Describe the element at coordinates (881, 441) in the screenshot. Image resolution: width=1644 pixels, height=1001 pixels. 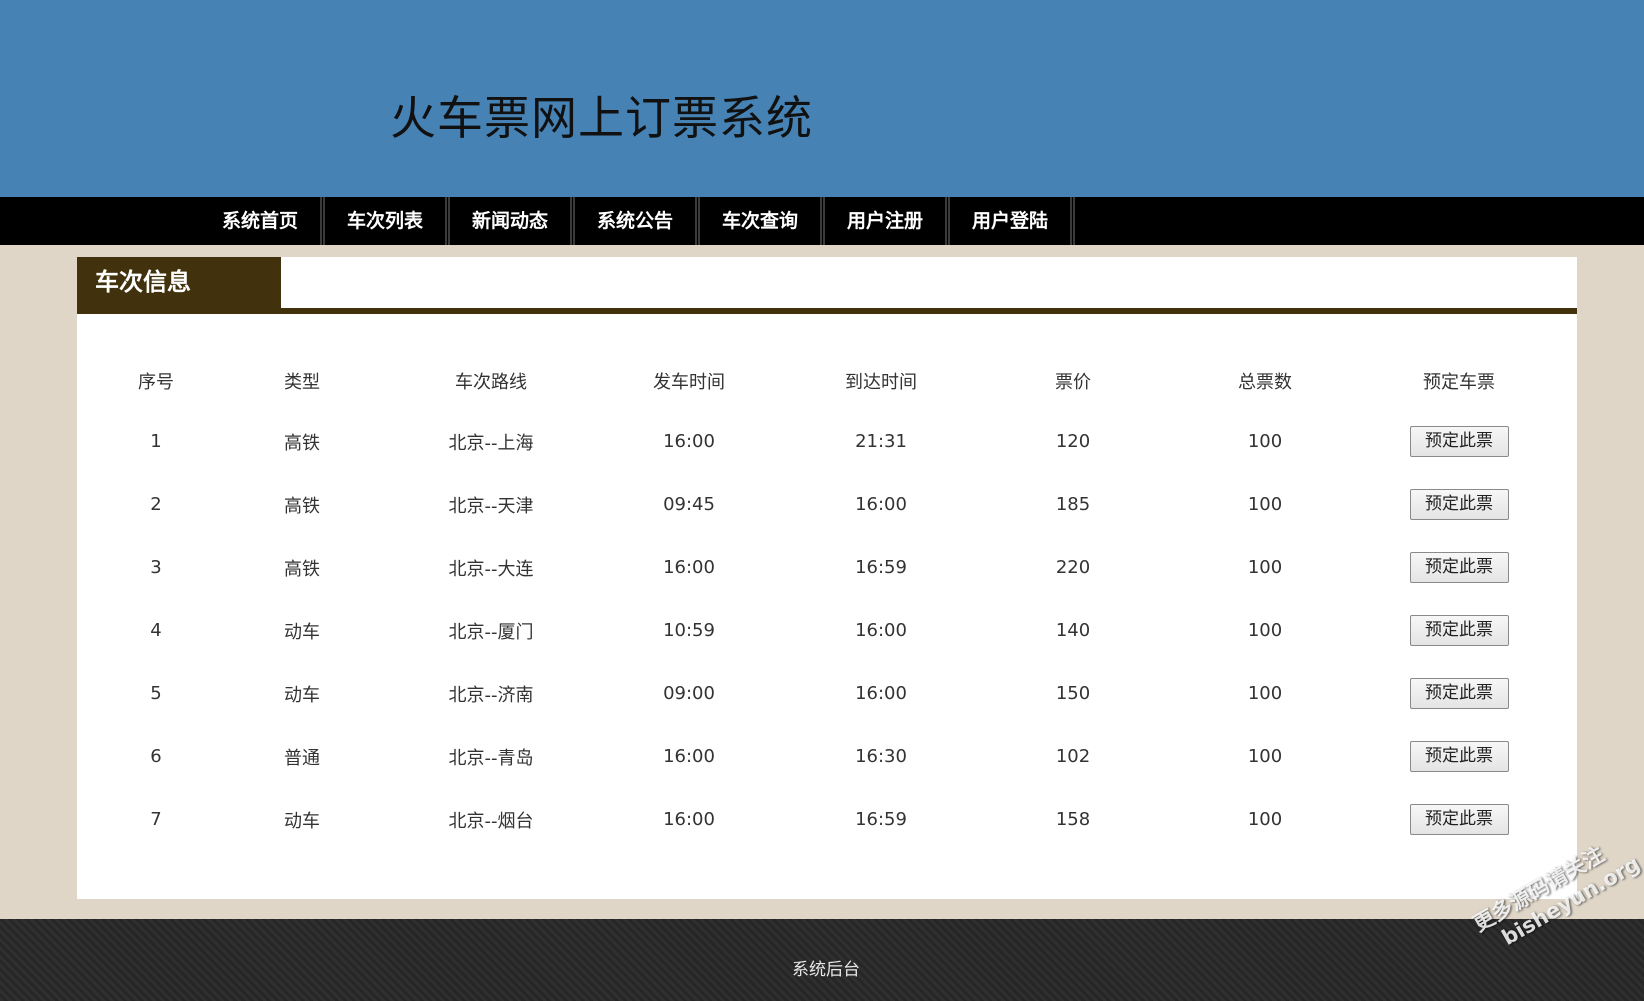
I see `cell-arrive: 21:31` at that location.